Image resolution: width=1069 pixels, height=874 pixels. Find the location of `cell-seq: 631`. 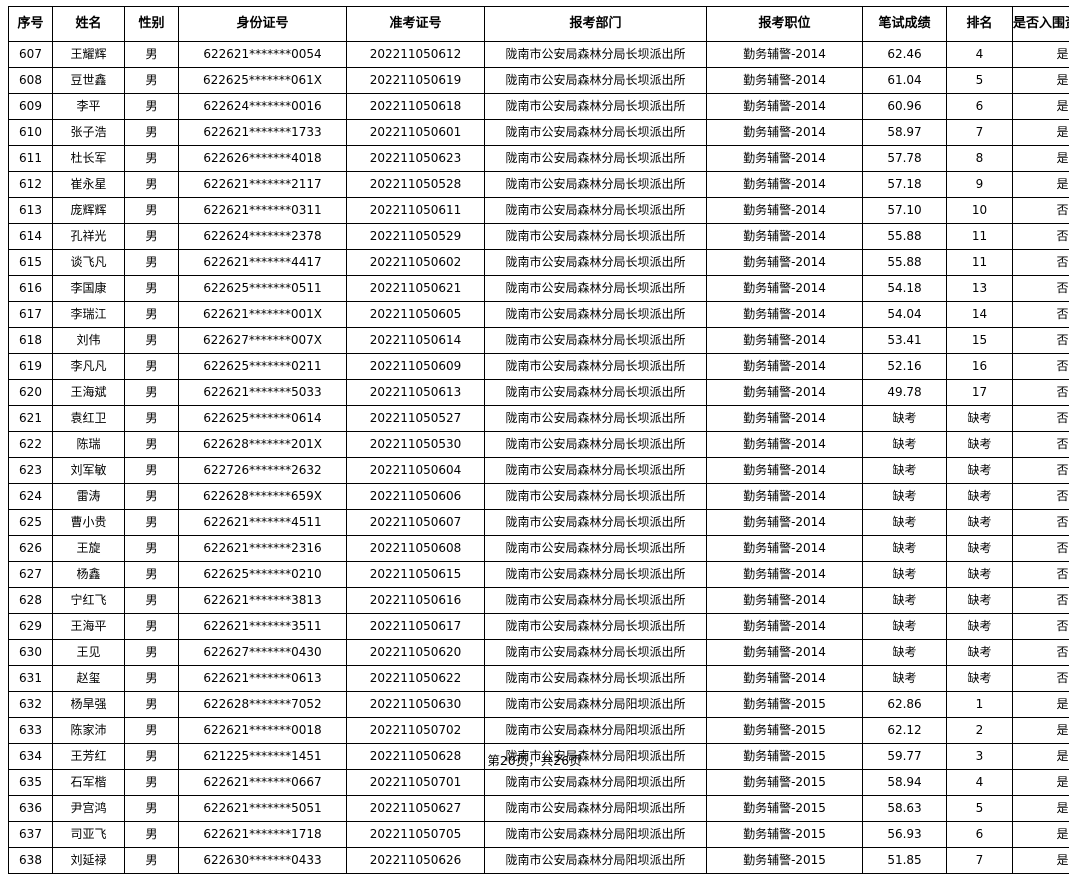

cell-seq: 631 is located at coordinates (31, 679).